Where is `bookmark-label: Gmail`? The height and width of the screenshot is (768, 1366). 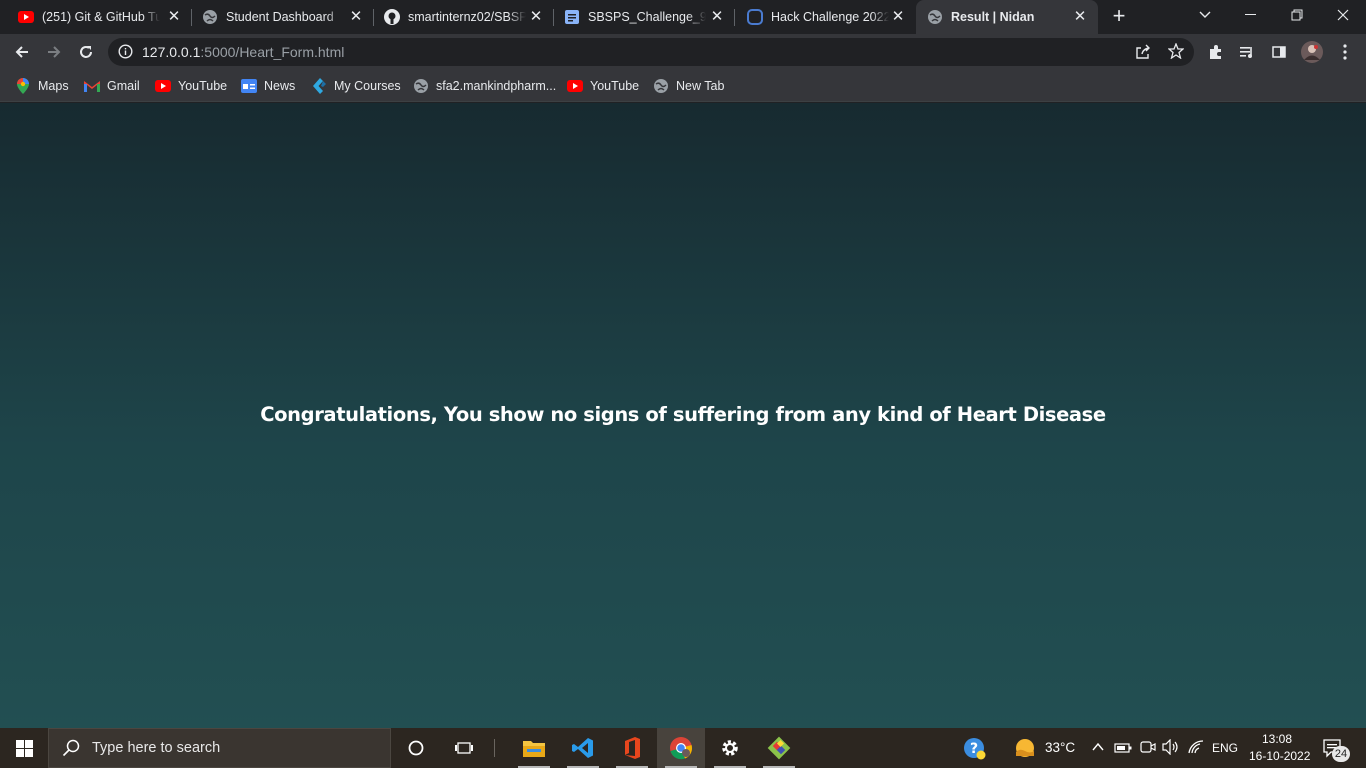
bookmark-label: Gmail is located at coordinates (123, 86).